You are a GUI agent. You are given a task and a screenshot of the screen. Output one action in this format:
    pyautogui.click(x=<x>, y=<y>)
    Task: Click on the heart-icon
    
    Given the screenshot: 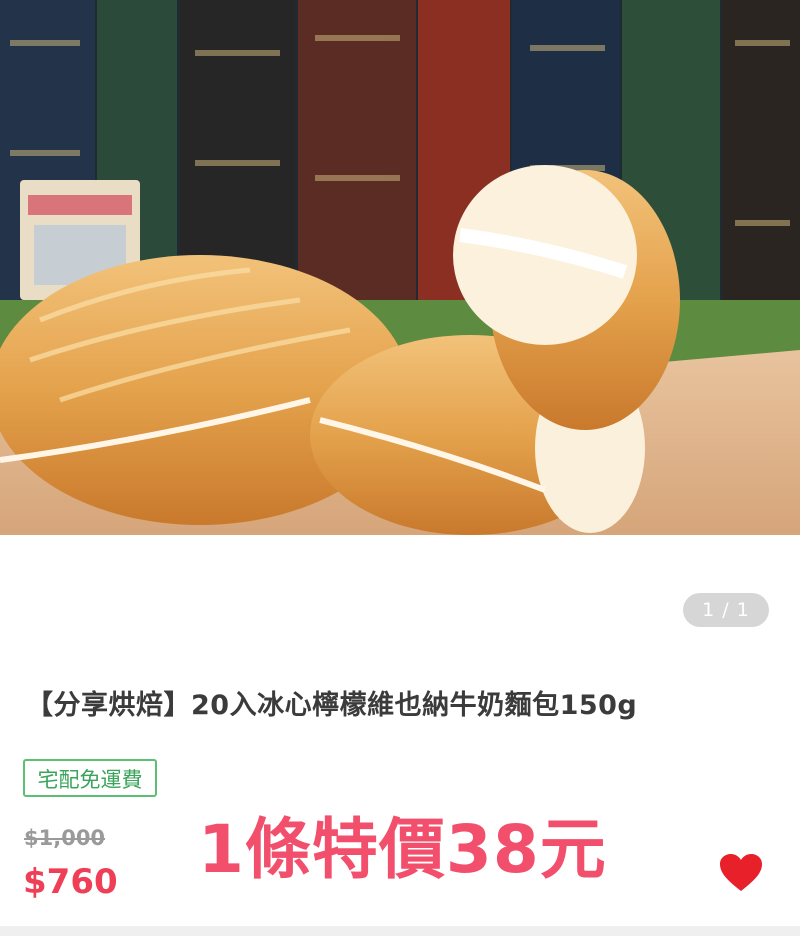 What is the action you would take?
    pyautogui.click(x=741, y=872)
    